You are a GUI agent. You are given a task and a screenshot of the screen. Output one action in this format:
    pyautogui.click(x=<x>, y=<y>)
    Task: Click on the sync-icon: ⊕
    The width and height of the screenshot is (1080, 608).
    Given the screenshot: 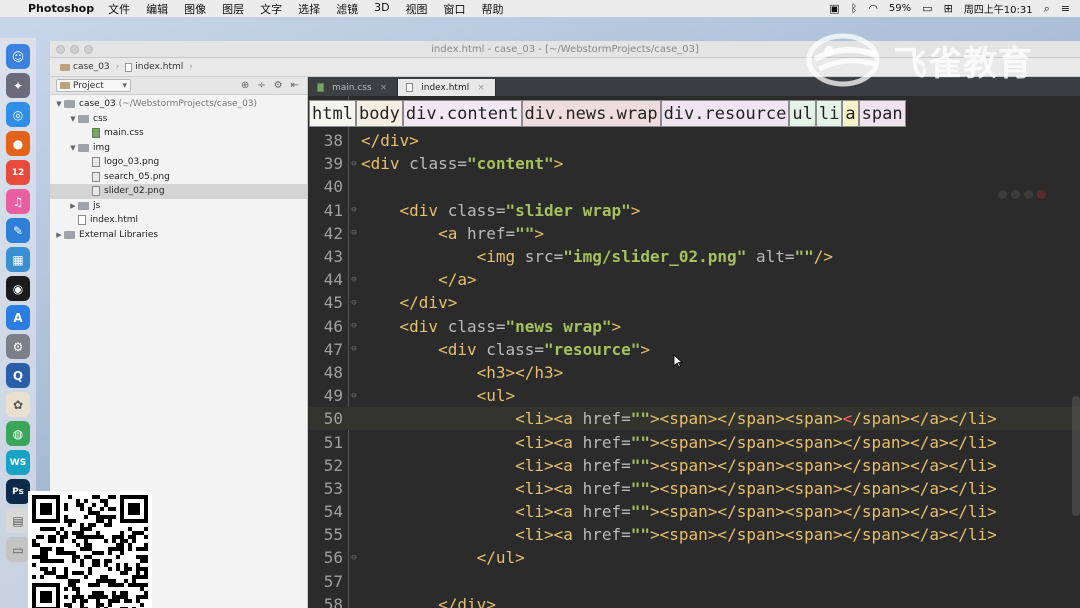 What is the action you would take?
    pyautogui.click(x=245, y=85)
    